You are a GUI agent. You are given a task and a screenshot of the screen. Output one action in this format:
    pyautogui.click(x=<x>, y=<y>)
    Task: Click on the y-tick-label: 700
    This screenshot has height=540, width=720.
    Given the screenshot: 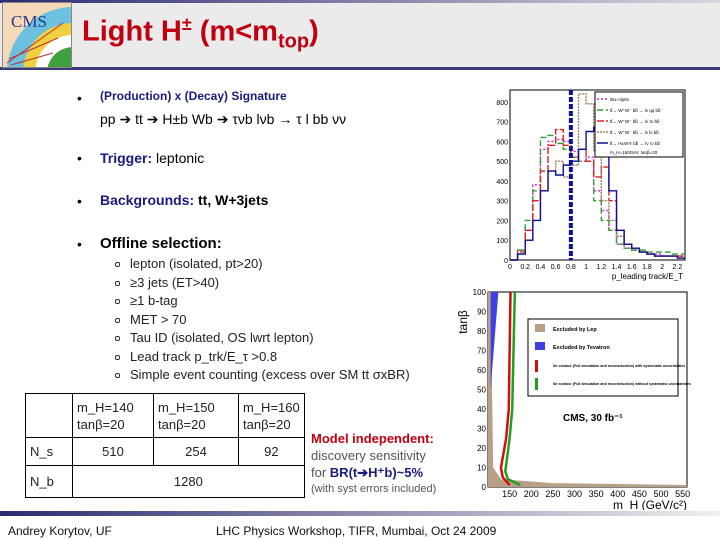 What is the action you would take?
    pyautogui.click(x=502, y=123)
    